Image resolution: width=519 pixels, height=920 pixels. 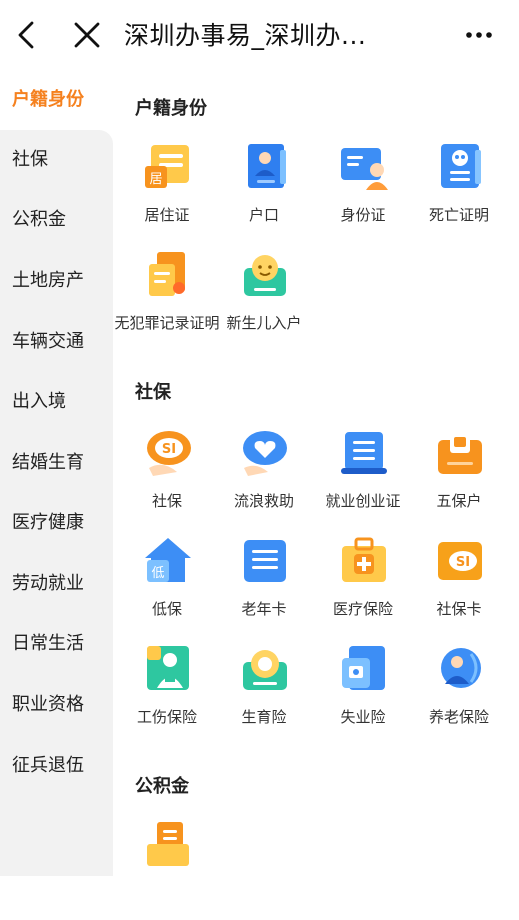 What do you see at coordinates (267, 166) in the screenshot?
I see `household-register-icon` at bounding box center [267, 166].